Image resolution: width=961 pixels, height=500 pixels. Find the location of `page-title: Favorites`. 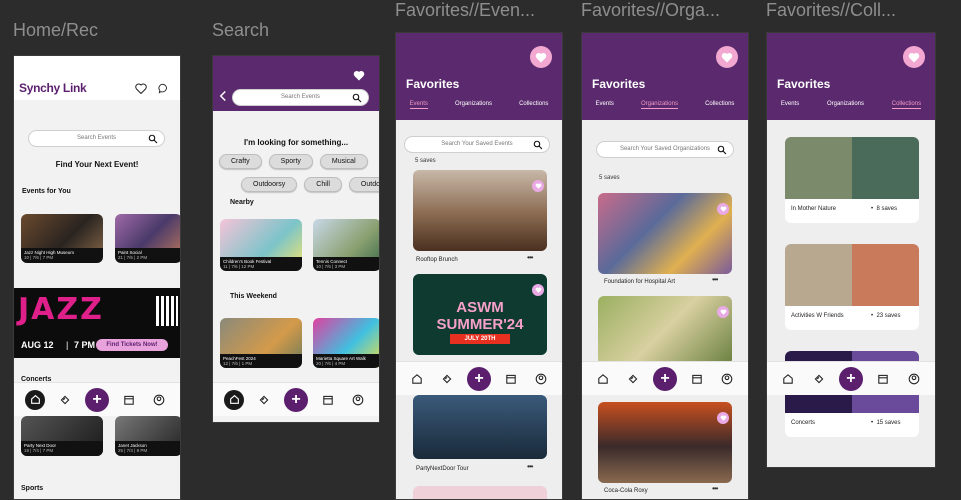

page-title: Favorites is located at coordinates (619, 84).